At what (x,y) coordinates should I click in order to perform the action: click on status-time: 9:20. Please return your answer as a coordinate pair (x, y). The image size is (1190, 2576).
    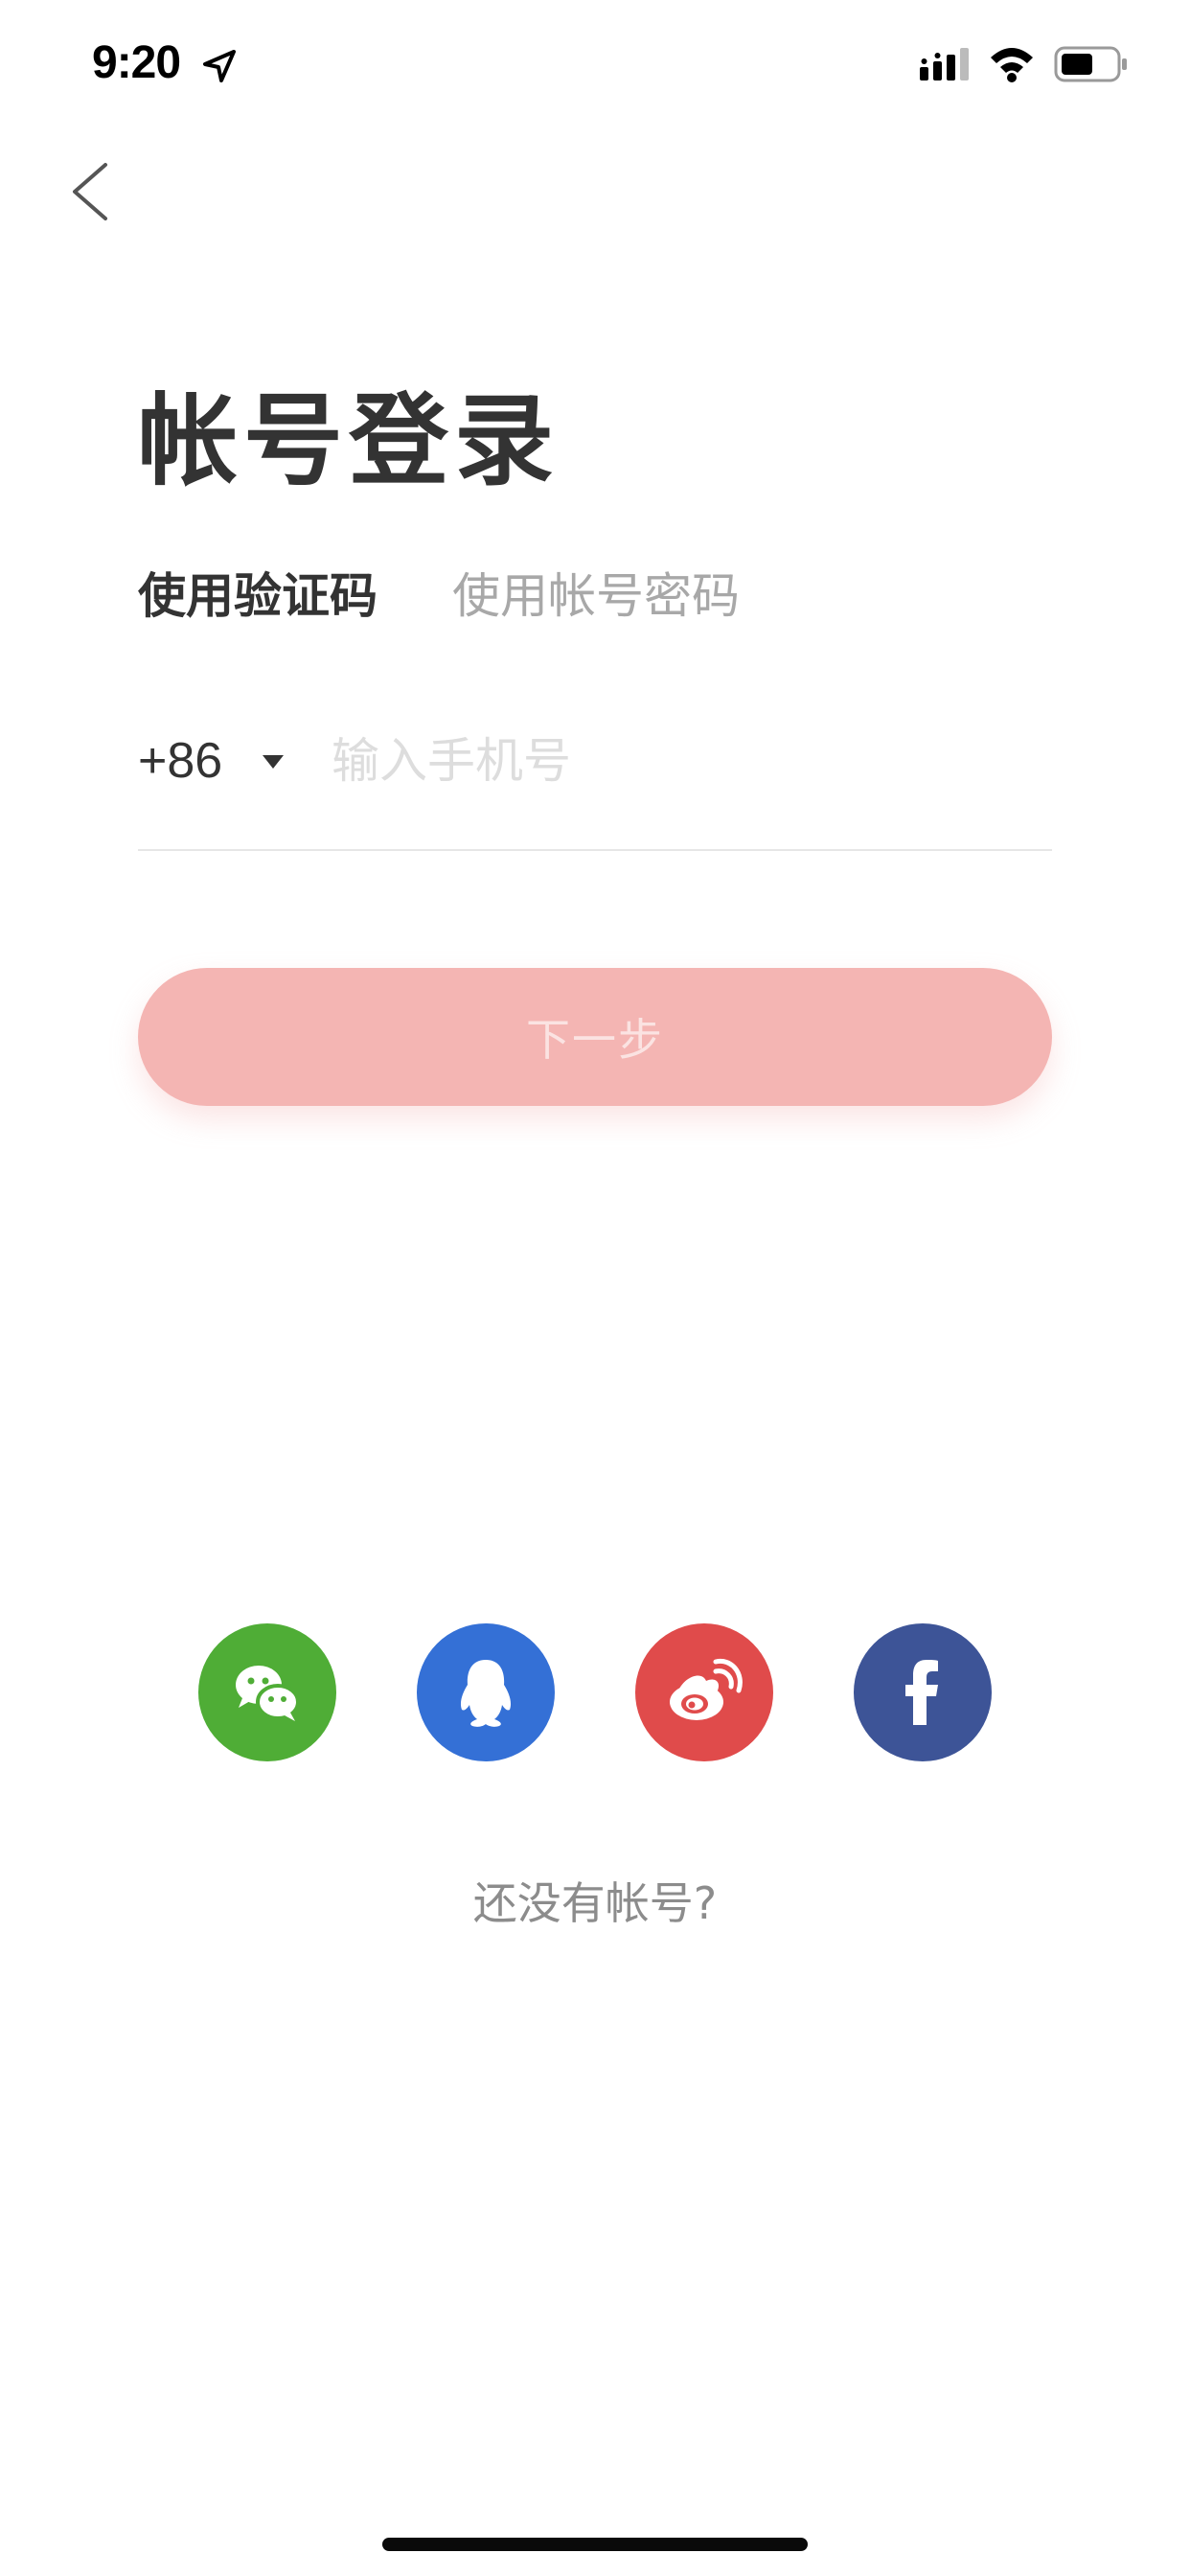
    Looking at the image, I should click on (136, 63).